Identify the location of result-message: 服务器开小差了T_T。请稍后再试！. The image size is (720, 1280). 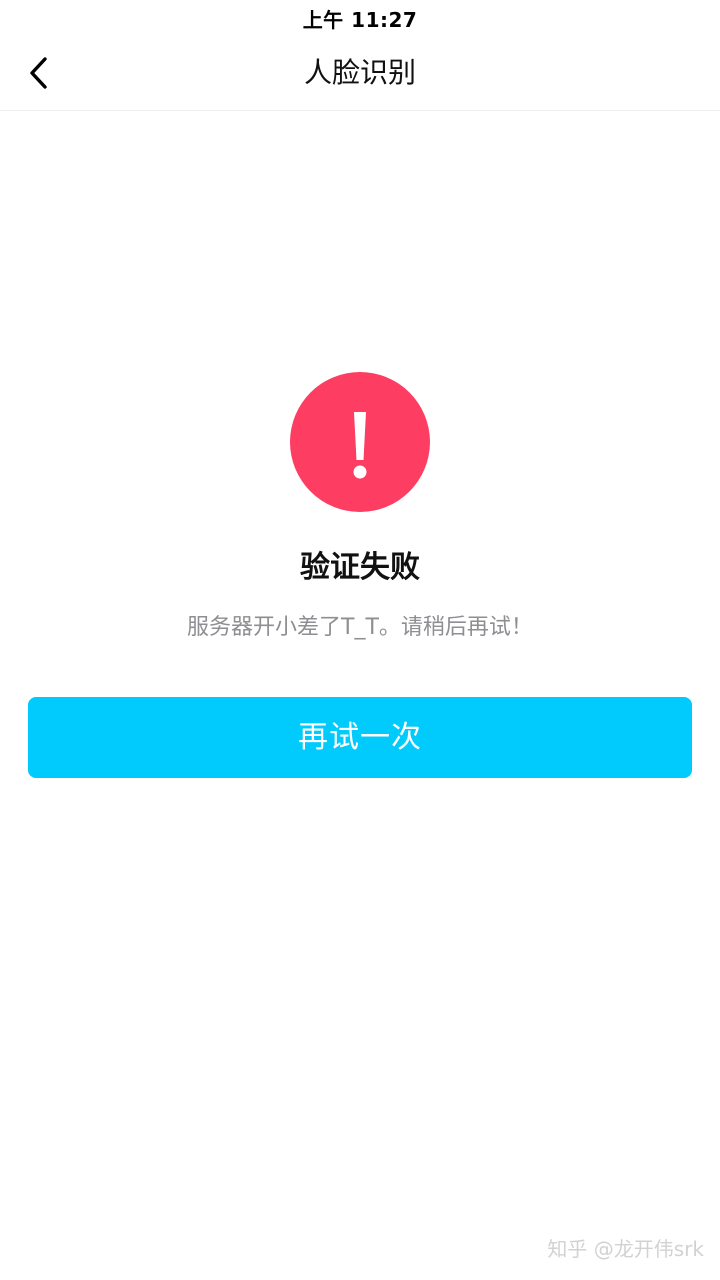
(360, 627).